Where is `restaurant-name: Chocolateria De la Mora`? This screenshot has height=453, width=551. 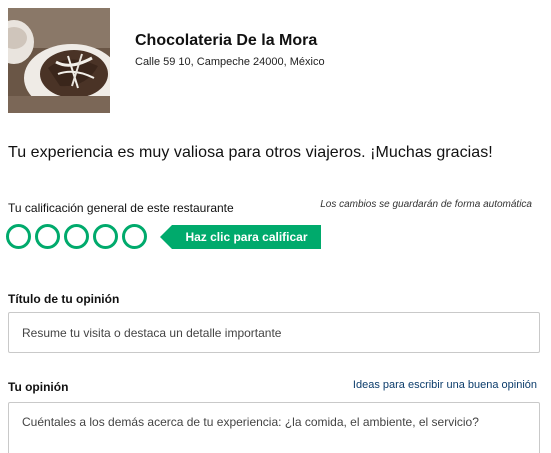
restaurant-name: Chocolateria De la Mora is located at coordinates (226, 41).